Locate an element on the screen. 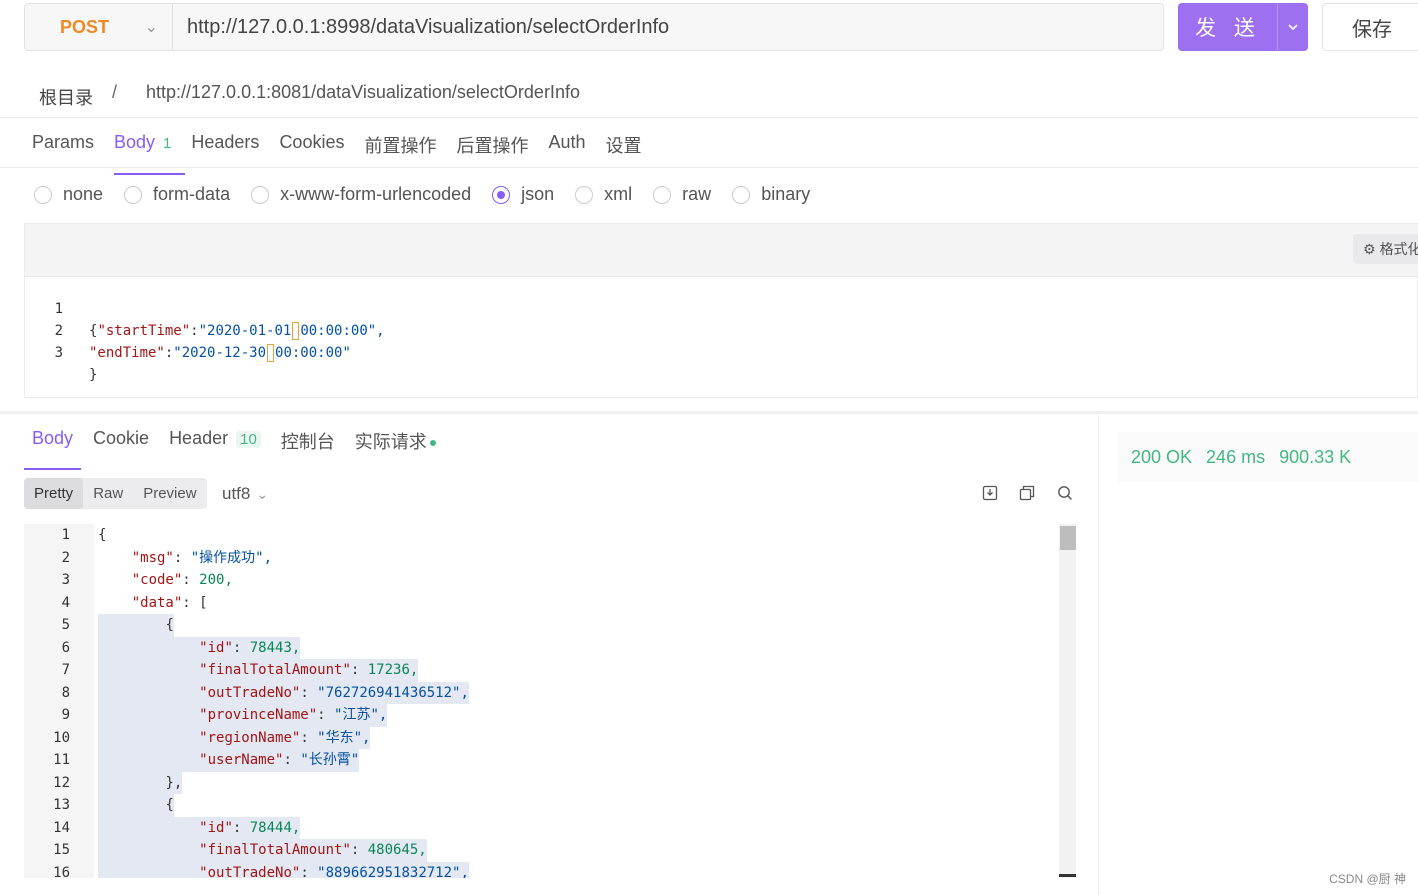 This screenshot has width=1418, height=895. line-number: 9 is located at coordinates (65, 715).